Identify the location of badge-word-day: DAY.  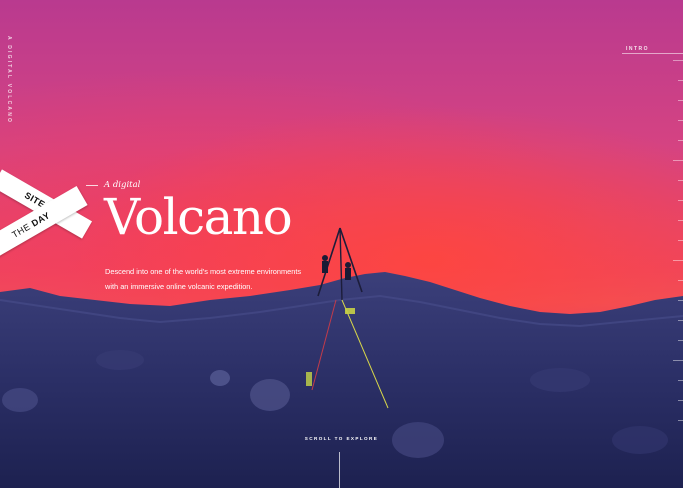
(40, 219).